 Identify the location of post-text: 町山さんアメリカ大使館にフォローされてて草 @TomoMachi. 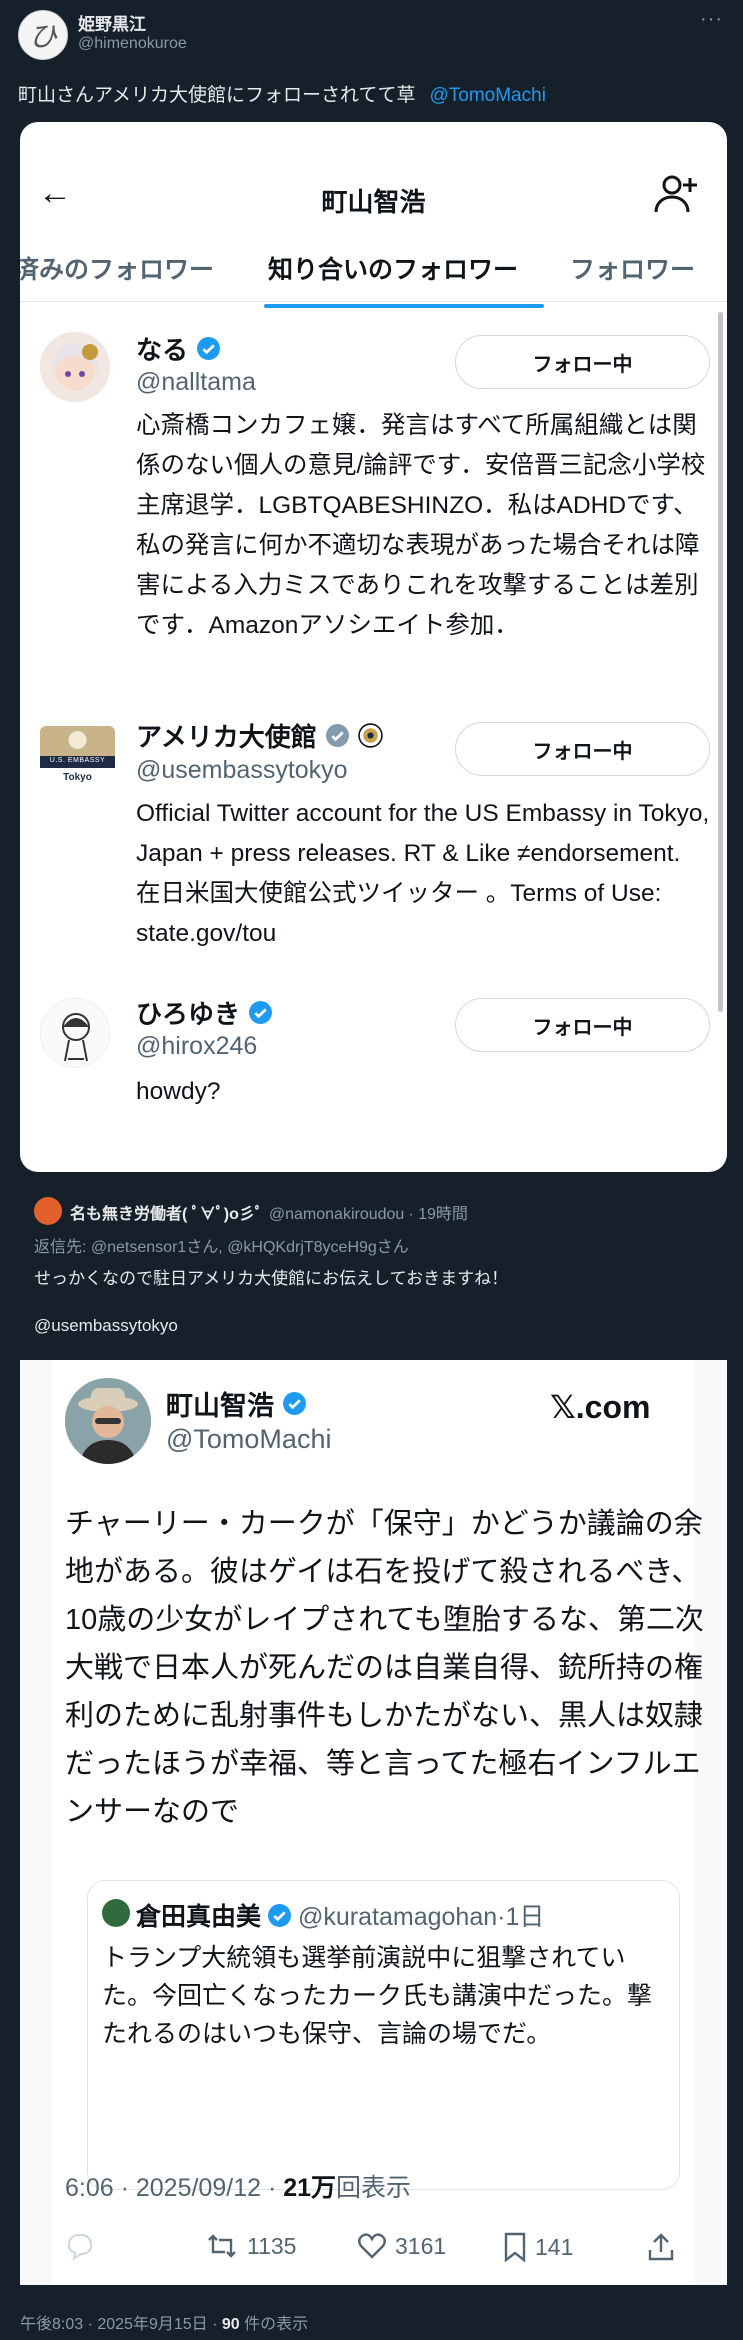
(282, 93).